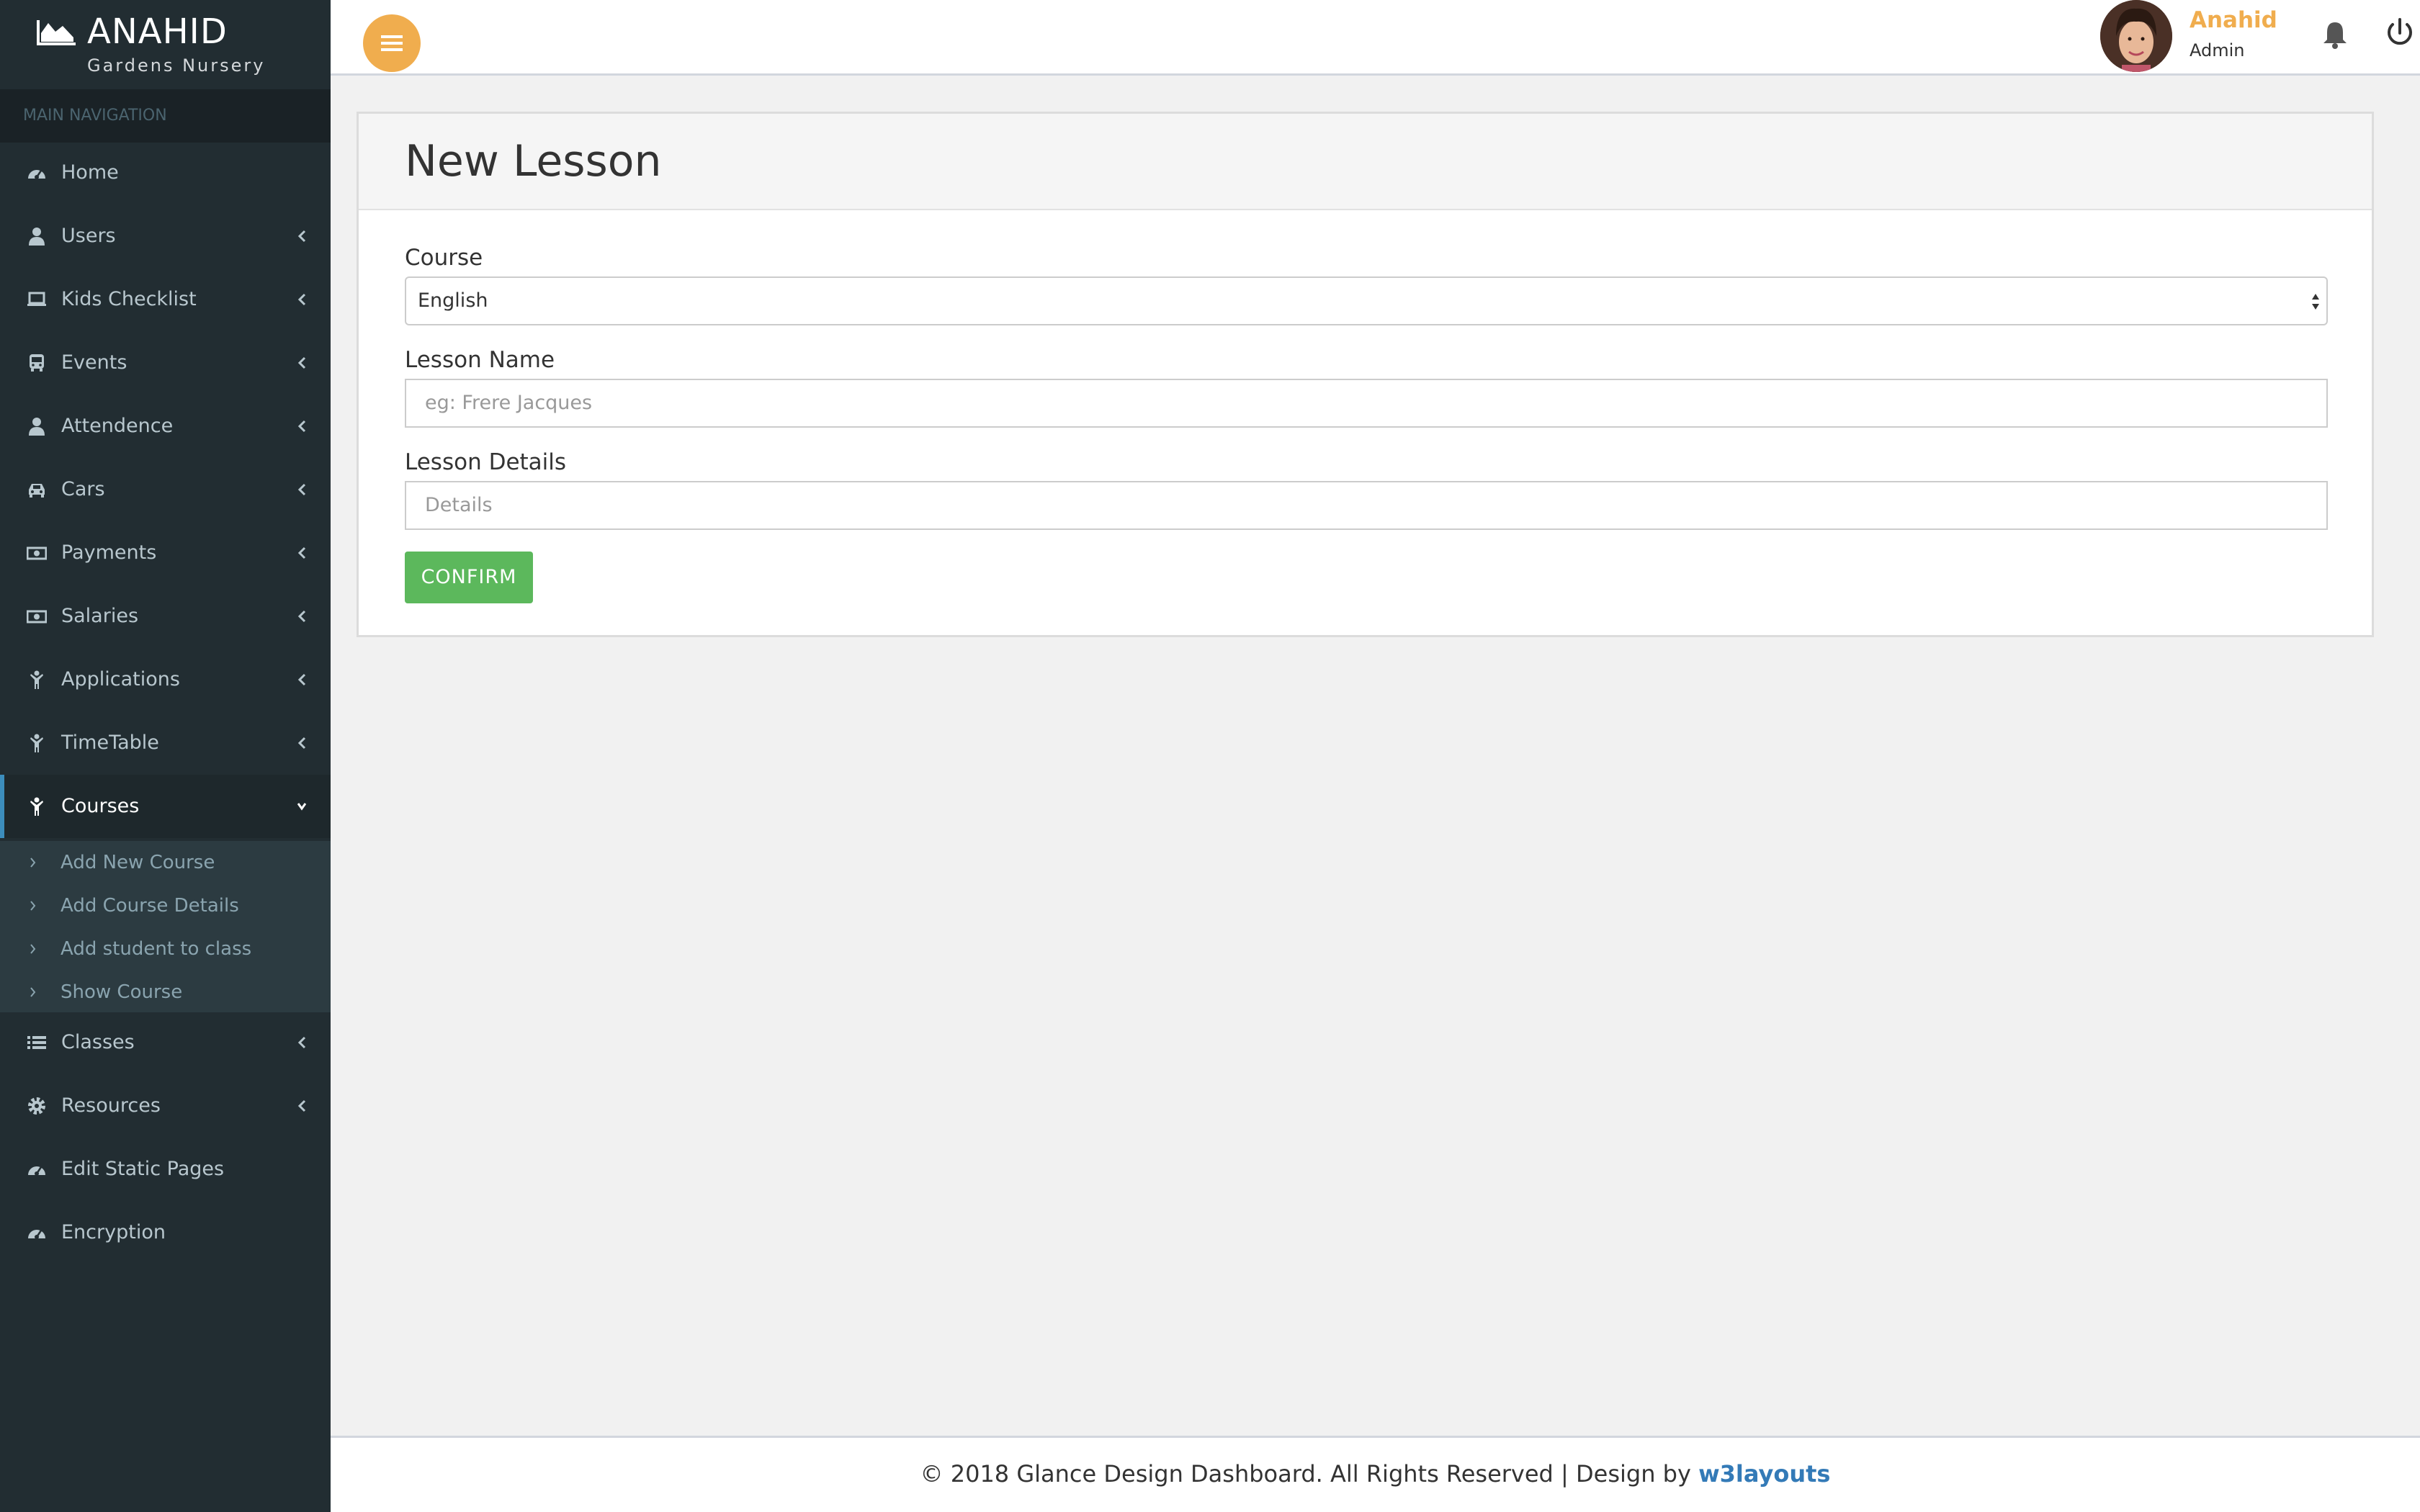  Describe the element at coordinates (83, 489) in the screenshot. I see `sidebar-item-label: Cars` at that location.